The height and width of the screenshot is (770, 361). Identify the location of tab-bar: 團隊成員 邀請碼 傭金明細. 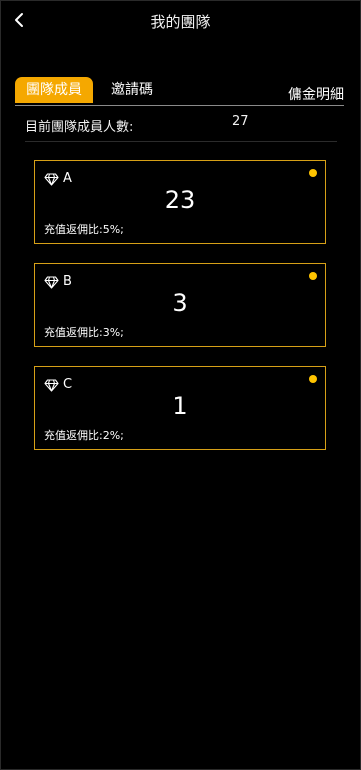
(179, 91).